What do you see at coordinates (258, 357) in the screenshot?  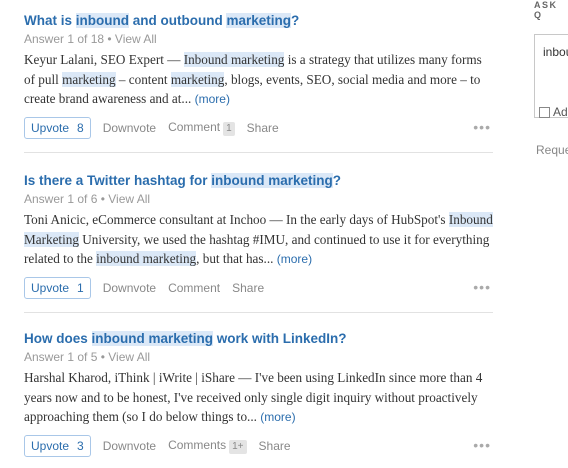 I see `answer-meta: Answer 1 of 5 • View All` at bounding box center [258, 357].